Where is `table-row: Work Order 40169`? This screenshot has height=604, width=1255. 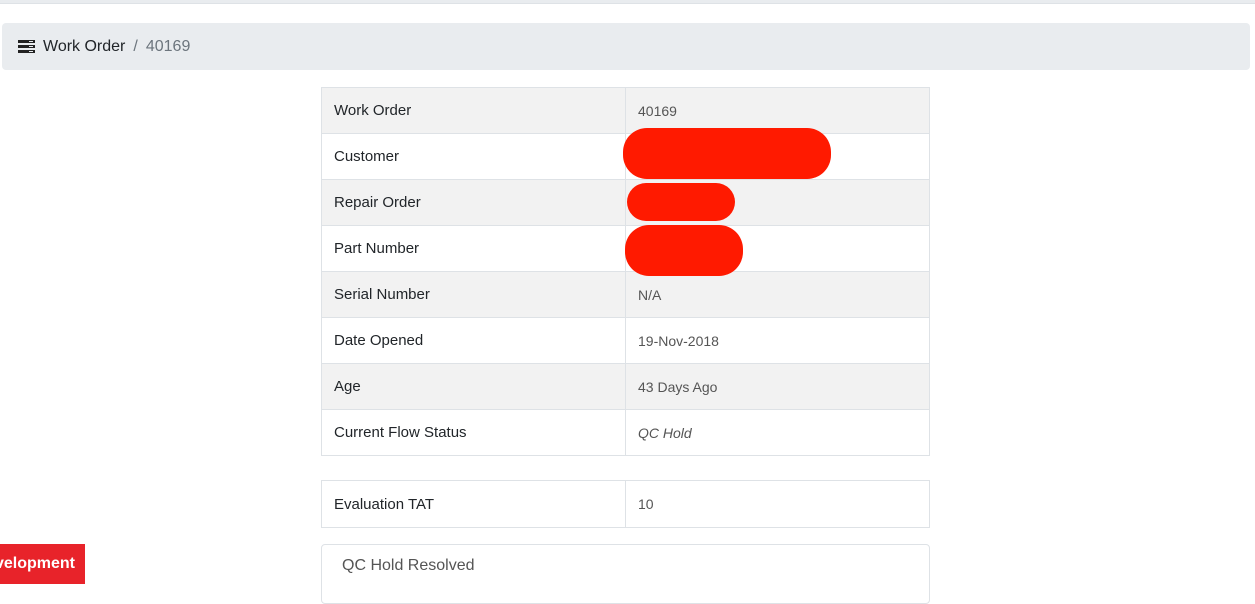 table-row: Work Order 40169 is located at coordinates (625, 110).